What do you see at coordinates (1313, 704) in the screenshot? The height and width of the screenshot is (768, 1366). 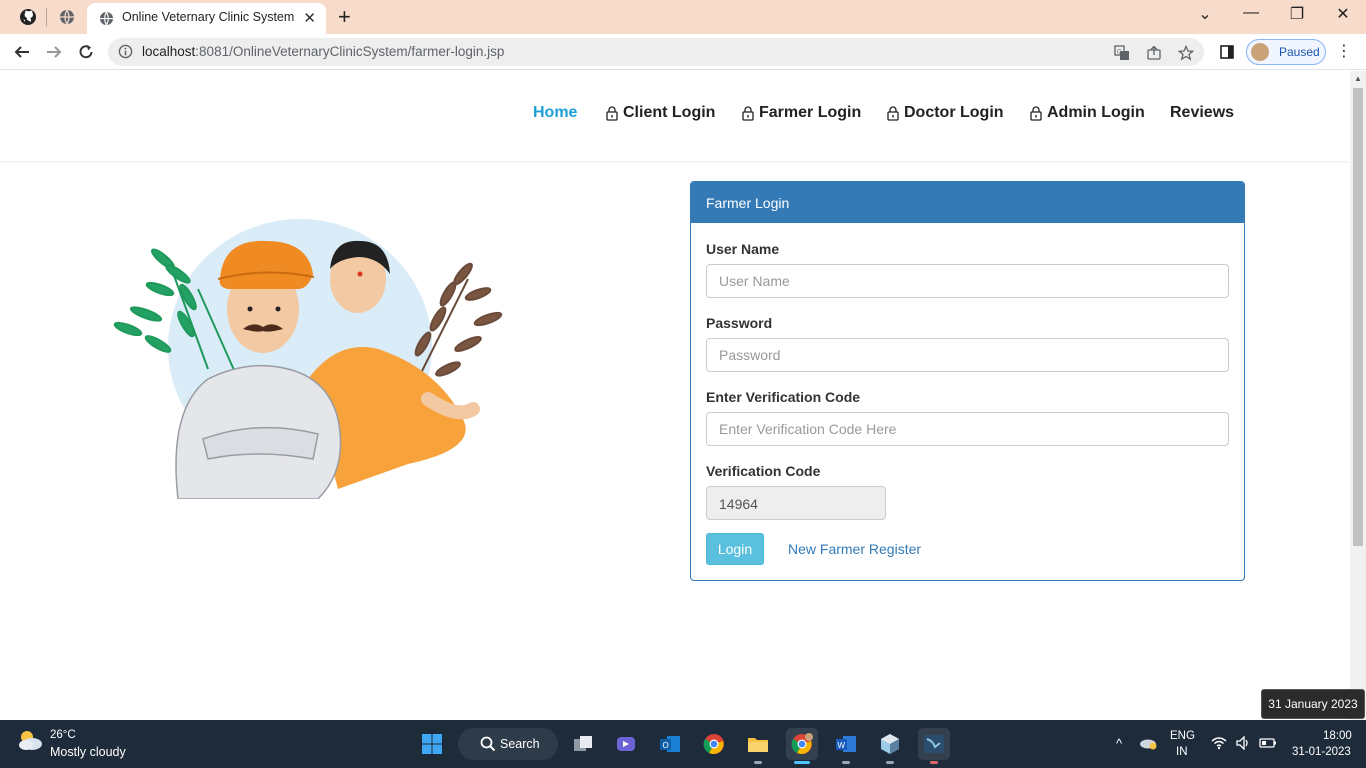 I see `date-tooltip: 31 January 2023` at bounding box center [1313, 704].